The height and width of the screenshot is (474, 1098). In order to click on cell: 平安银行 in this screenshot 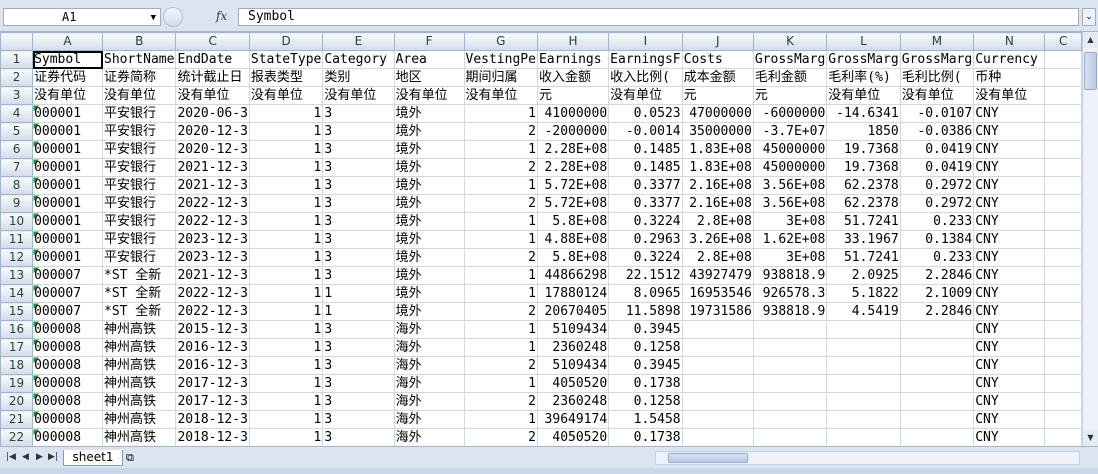, I will do `click(139, 113)`.